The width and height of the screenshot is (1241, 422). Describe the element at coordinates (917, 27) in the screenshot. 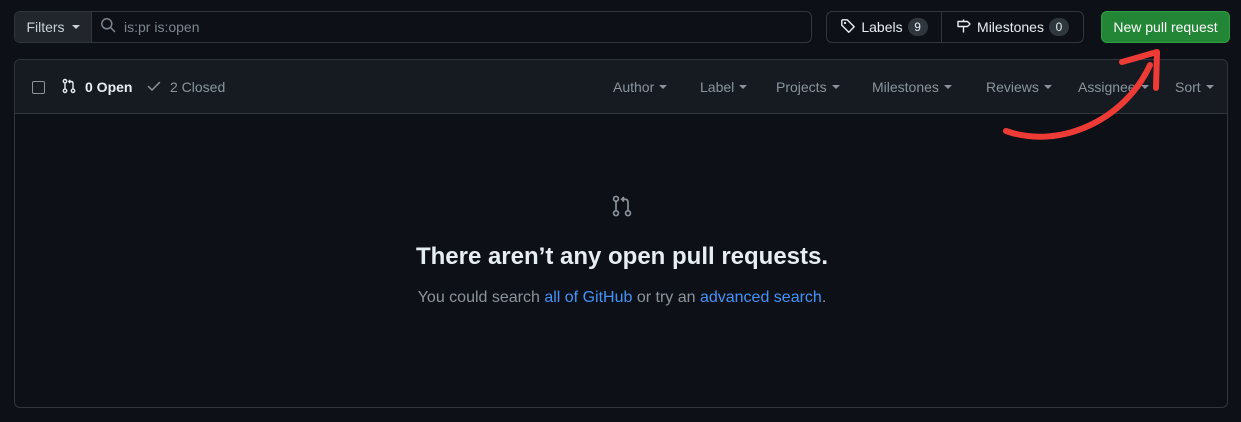

I see `labels-count: 9` at that location.